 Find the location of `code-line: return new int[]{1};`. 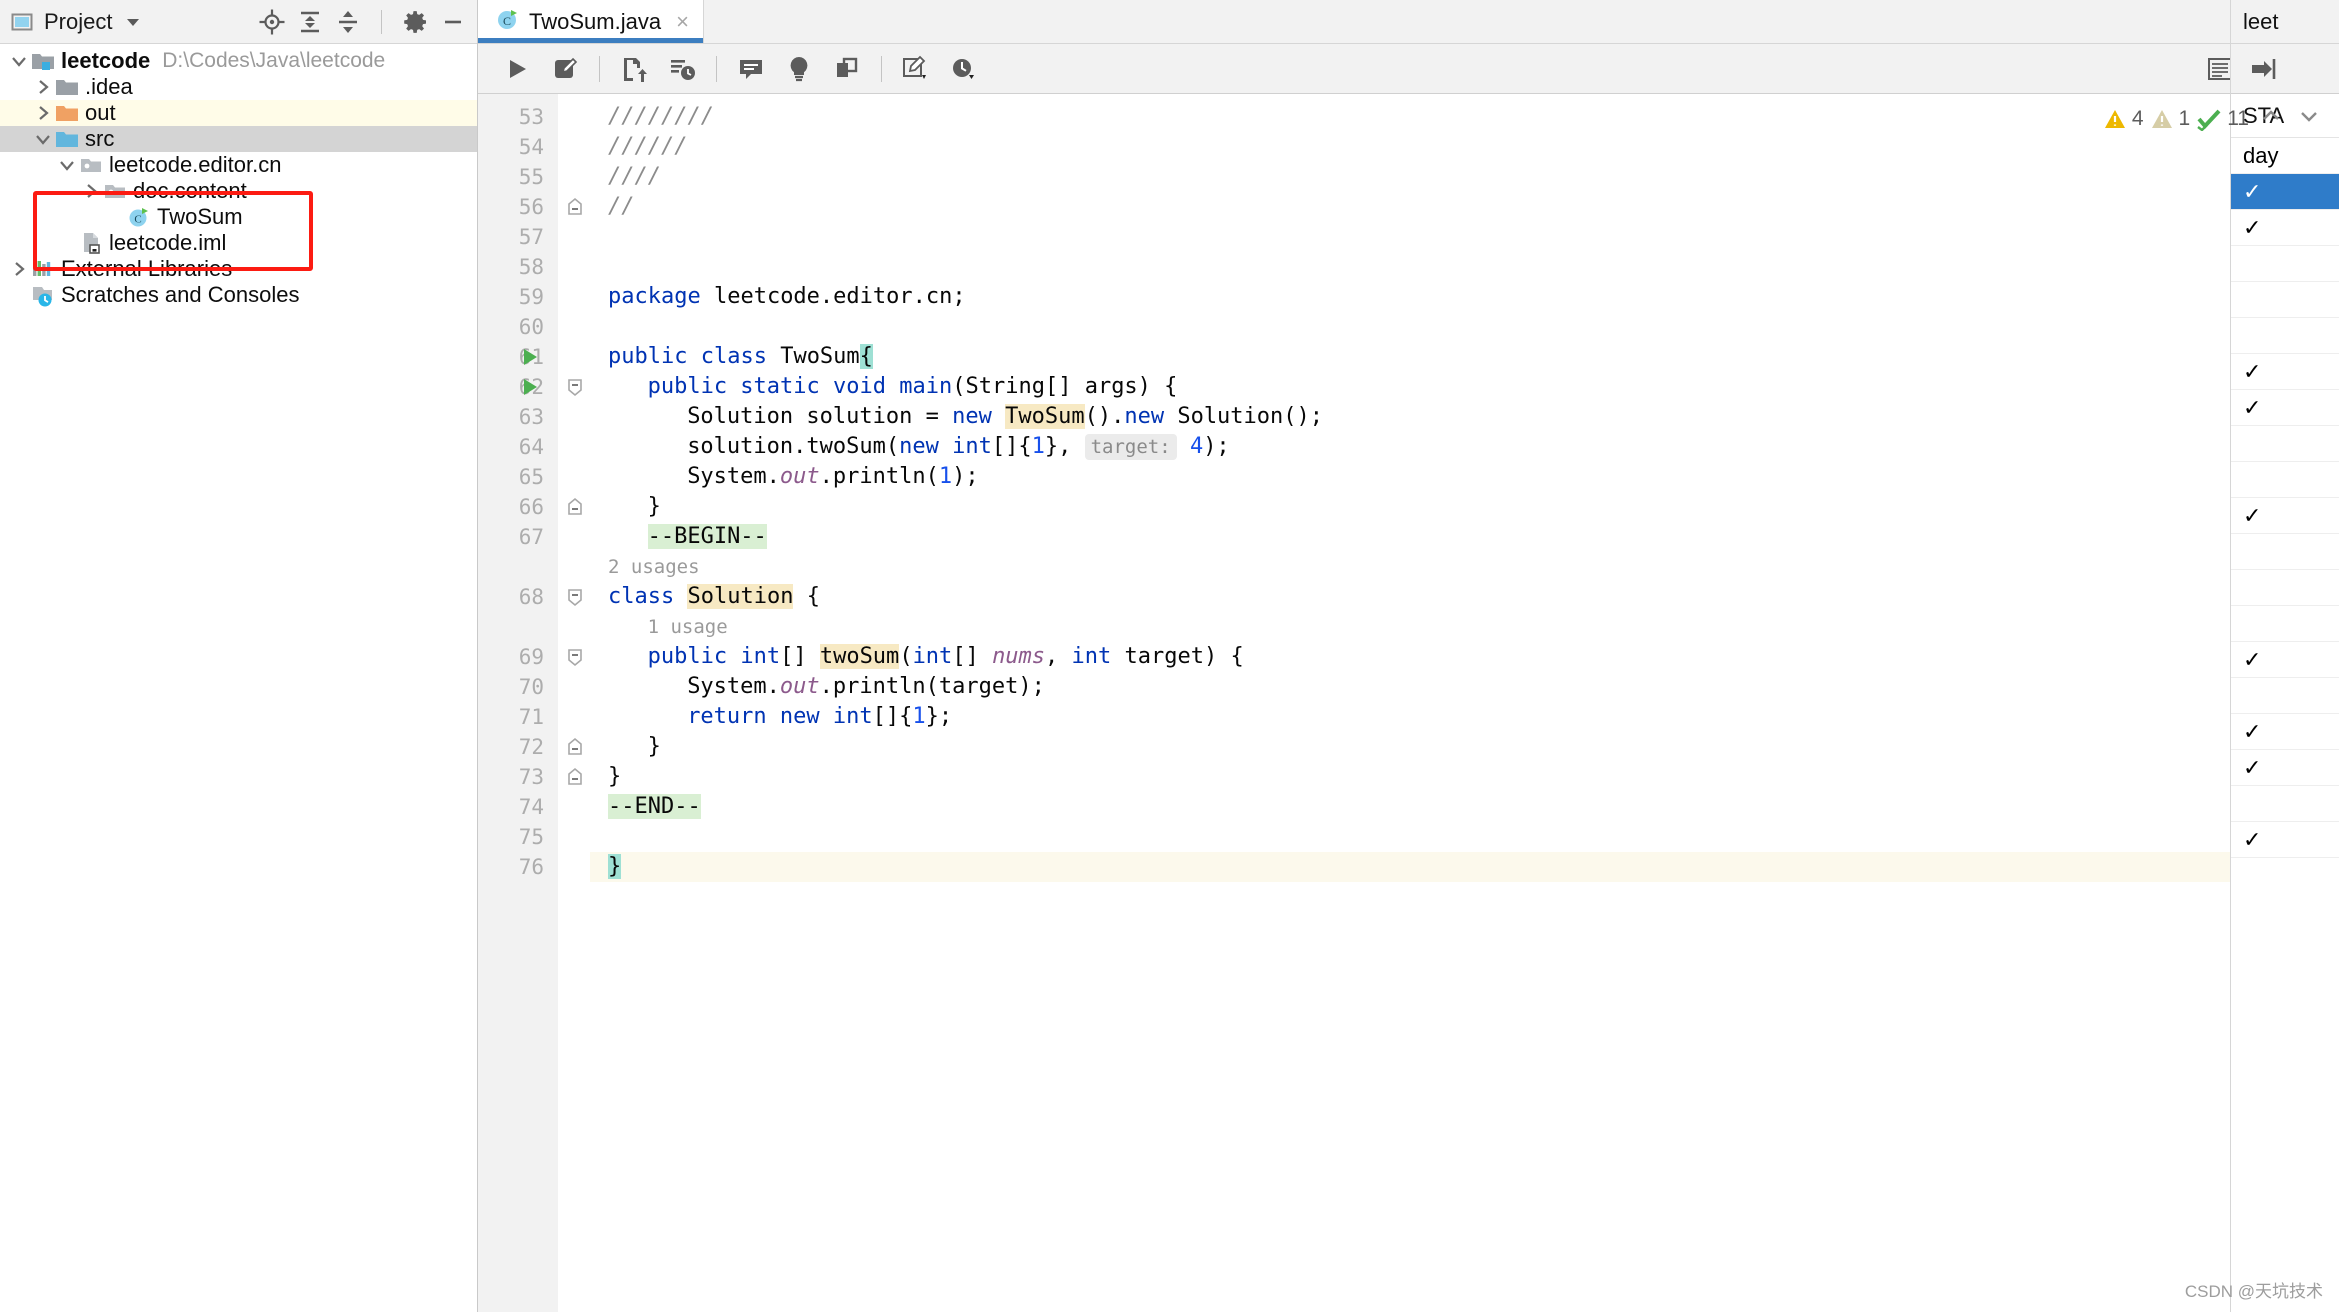

code-line: return new int[]{1}; is located at coordinates (819, 717).